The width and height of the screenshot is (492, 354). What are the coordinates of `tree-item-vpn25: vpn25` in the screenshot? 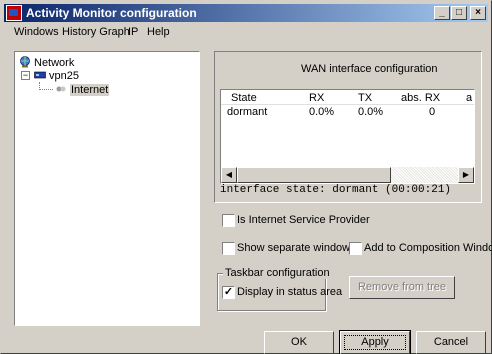 It's located at (56, 75).